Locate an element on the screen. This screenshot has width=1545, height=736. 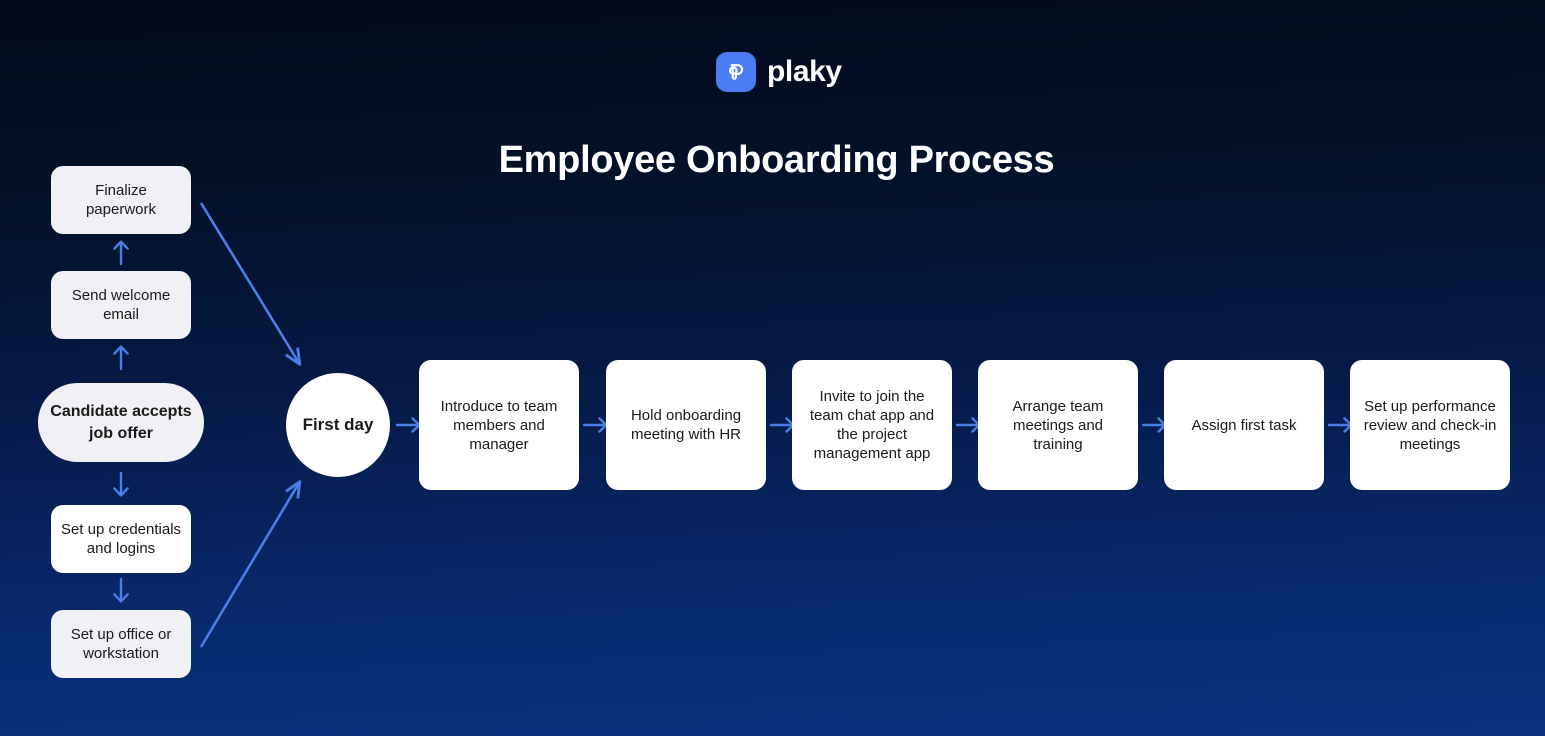
node-arrange-team-meetings: Arrange team meetings and training is located at coordinates (1058, 425).